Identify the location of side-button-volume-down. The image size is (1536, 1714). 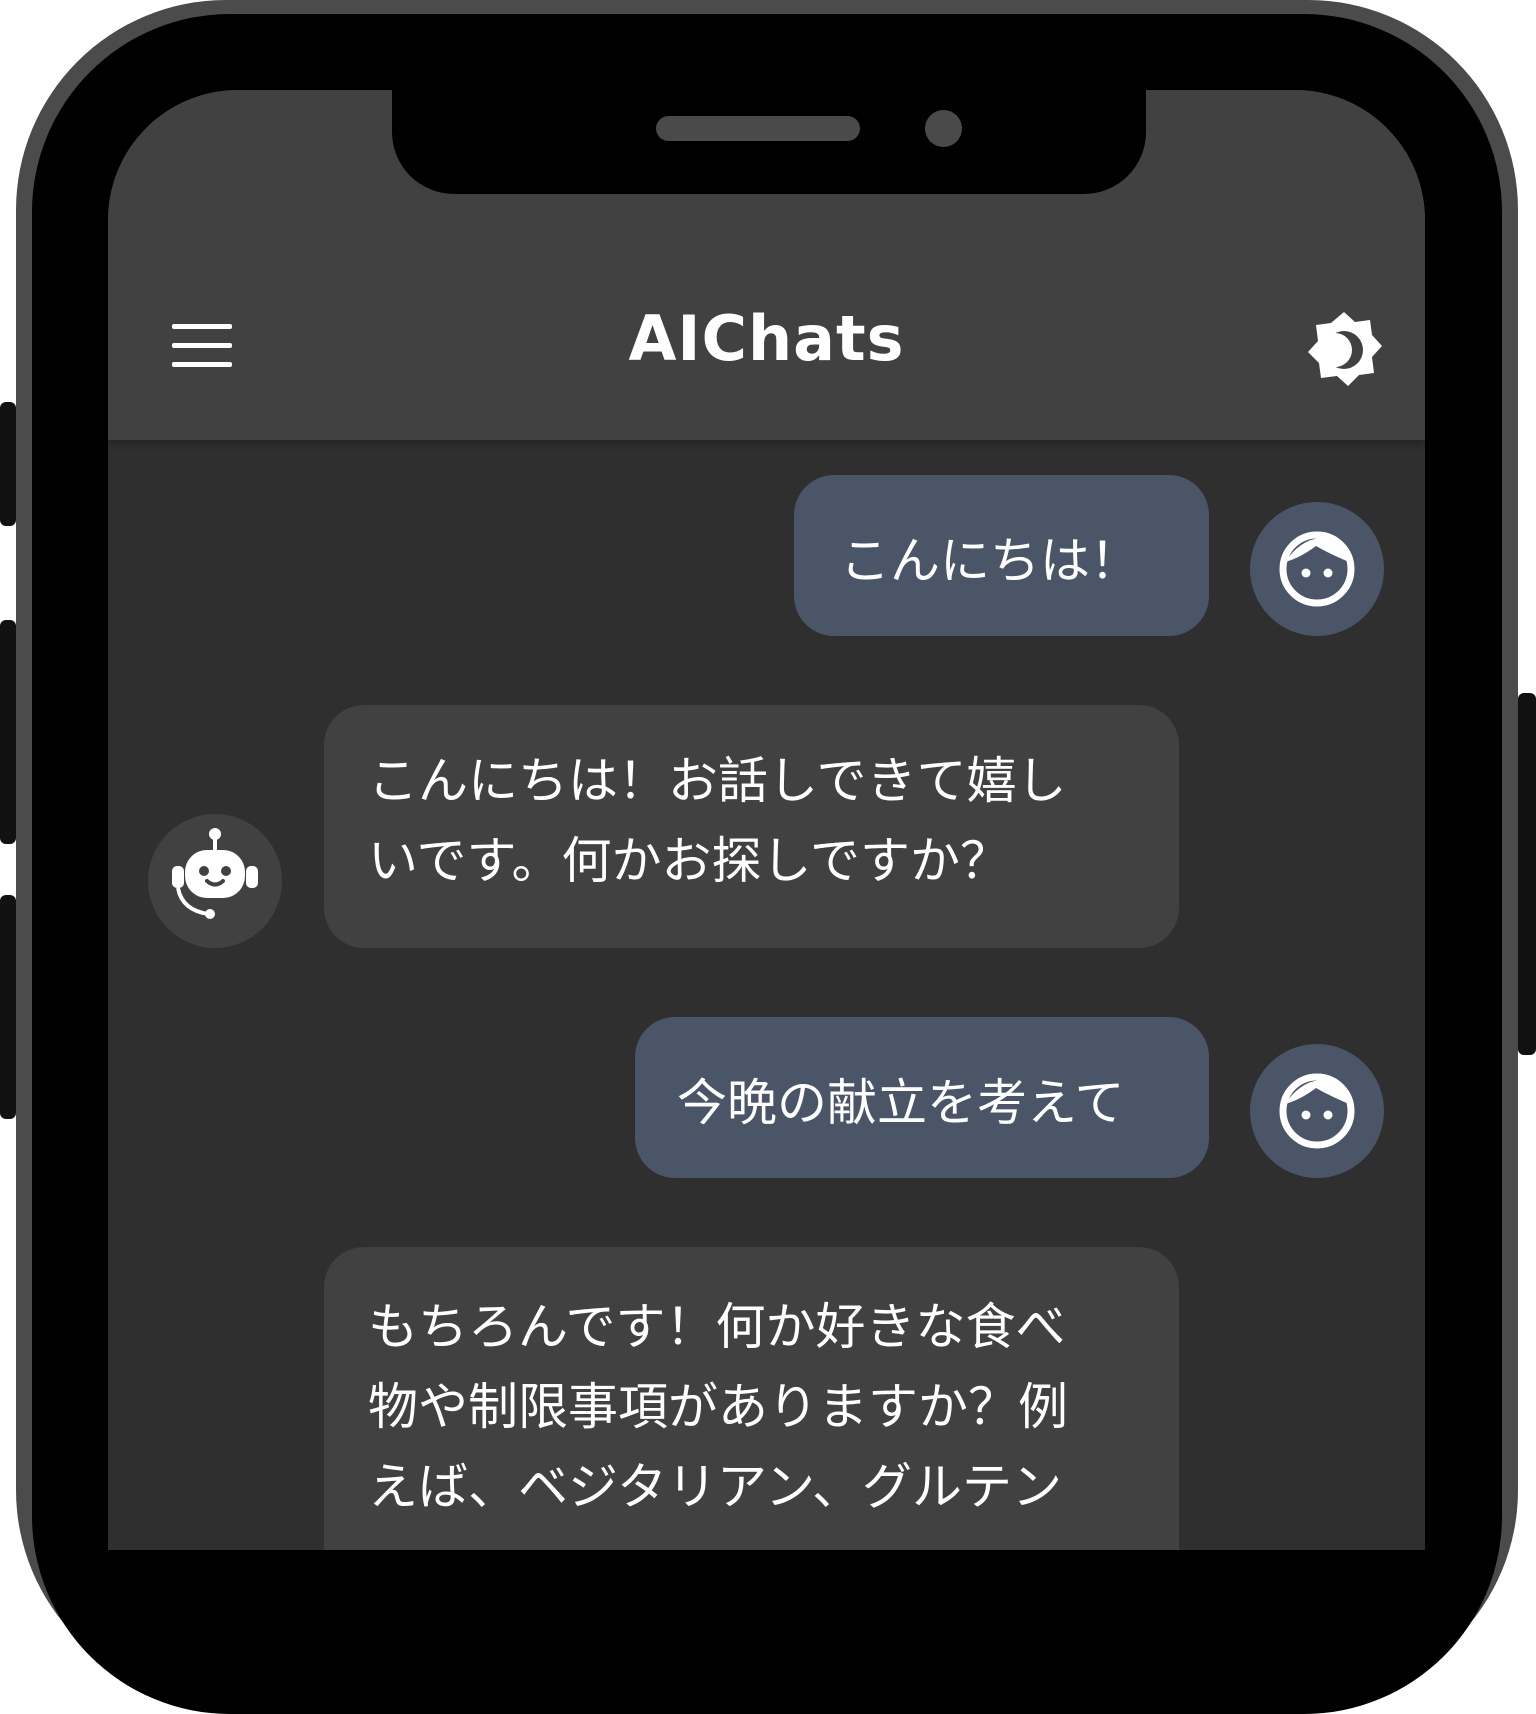
(8, 1007).